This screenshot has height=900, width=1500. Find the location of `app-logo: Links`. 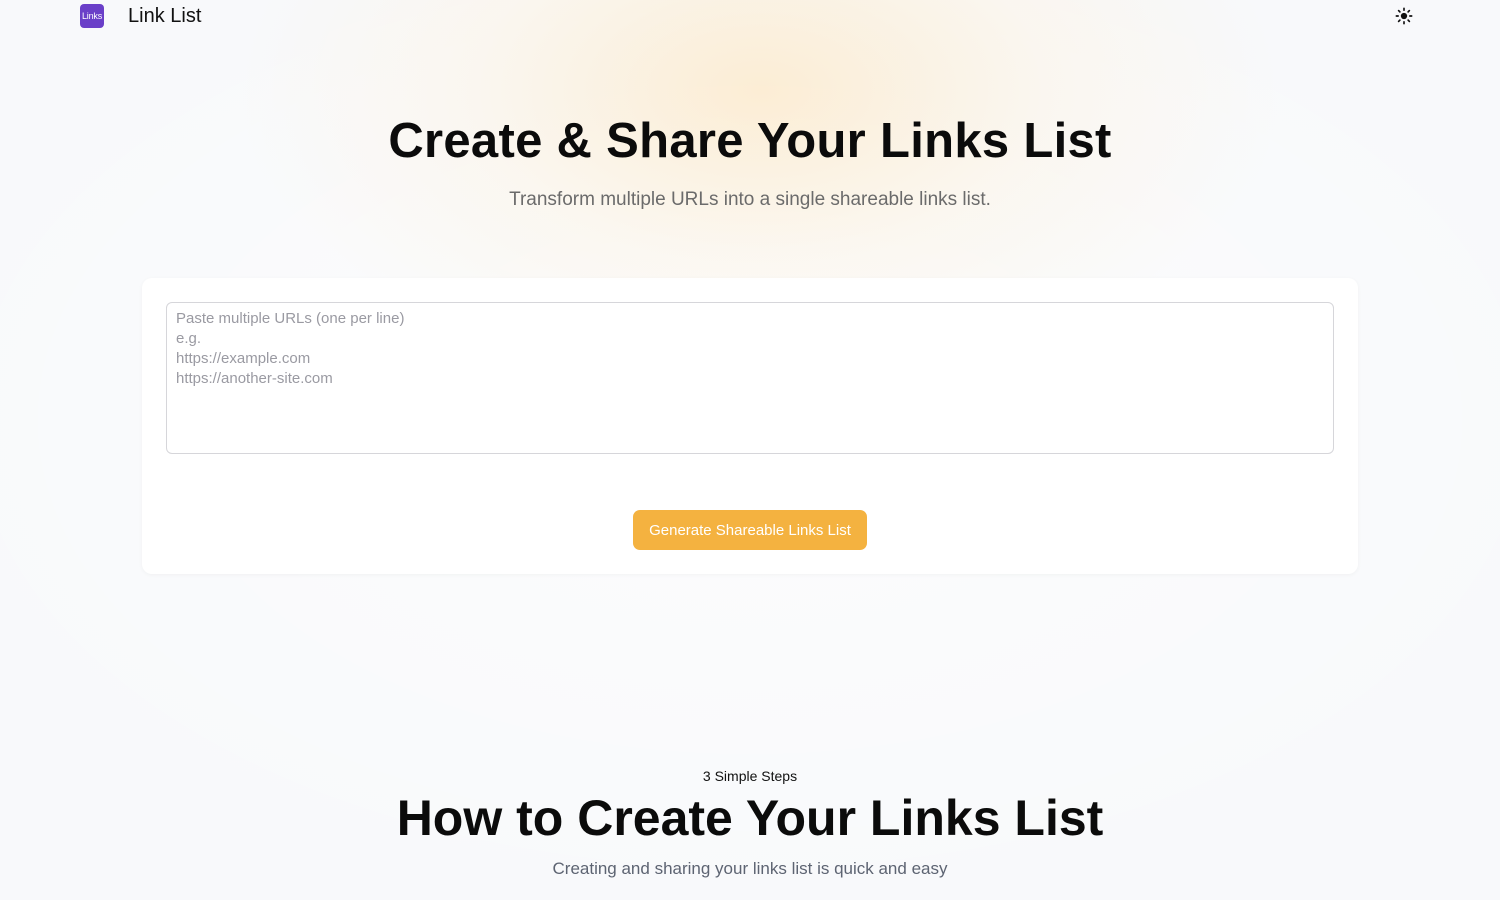

app-logo: Links is located at coordinates (92, 16).